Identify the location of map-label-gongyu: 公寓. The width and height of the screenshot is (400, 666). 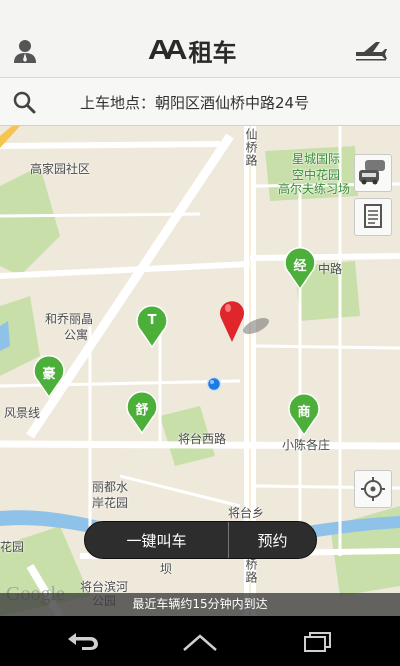
(76, 335).